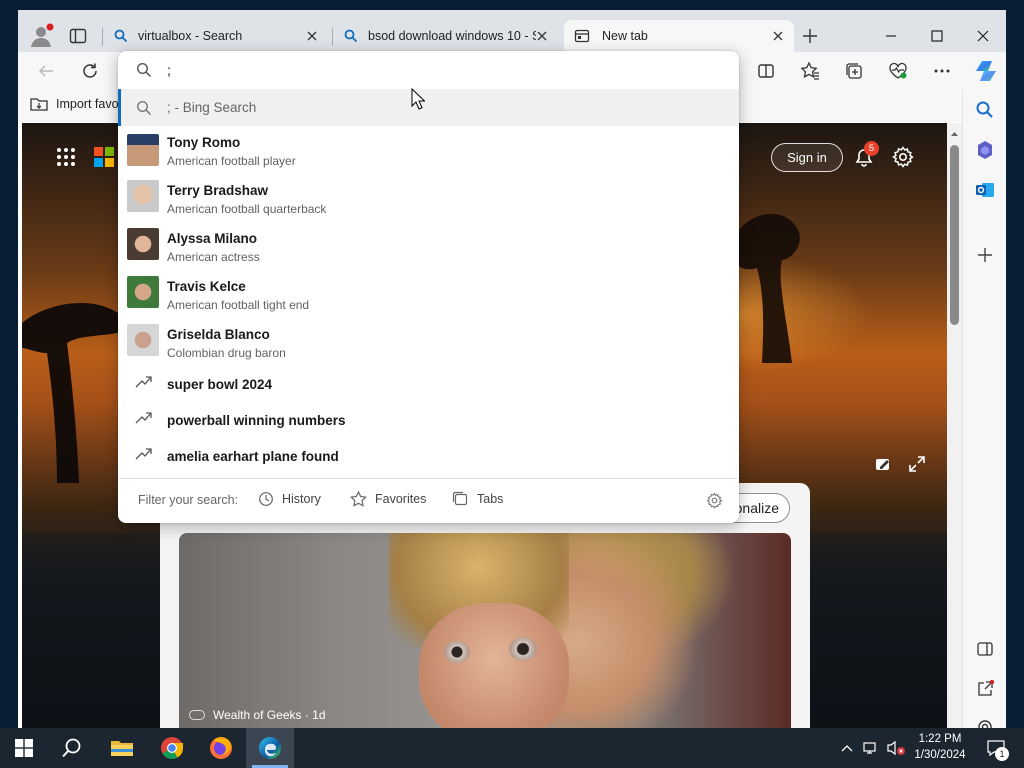 Image resolution: width=1024 pixels, height=768 pixels. Describe the element at coordinates (256, 420) in the screenshot. I see `trending-label: powerball winning numbers` at that location.